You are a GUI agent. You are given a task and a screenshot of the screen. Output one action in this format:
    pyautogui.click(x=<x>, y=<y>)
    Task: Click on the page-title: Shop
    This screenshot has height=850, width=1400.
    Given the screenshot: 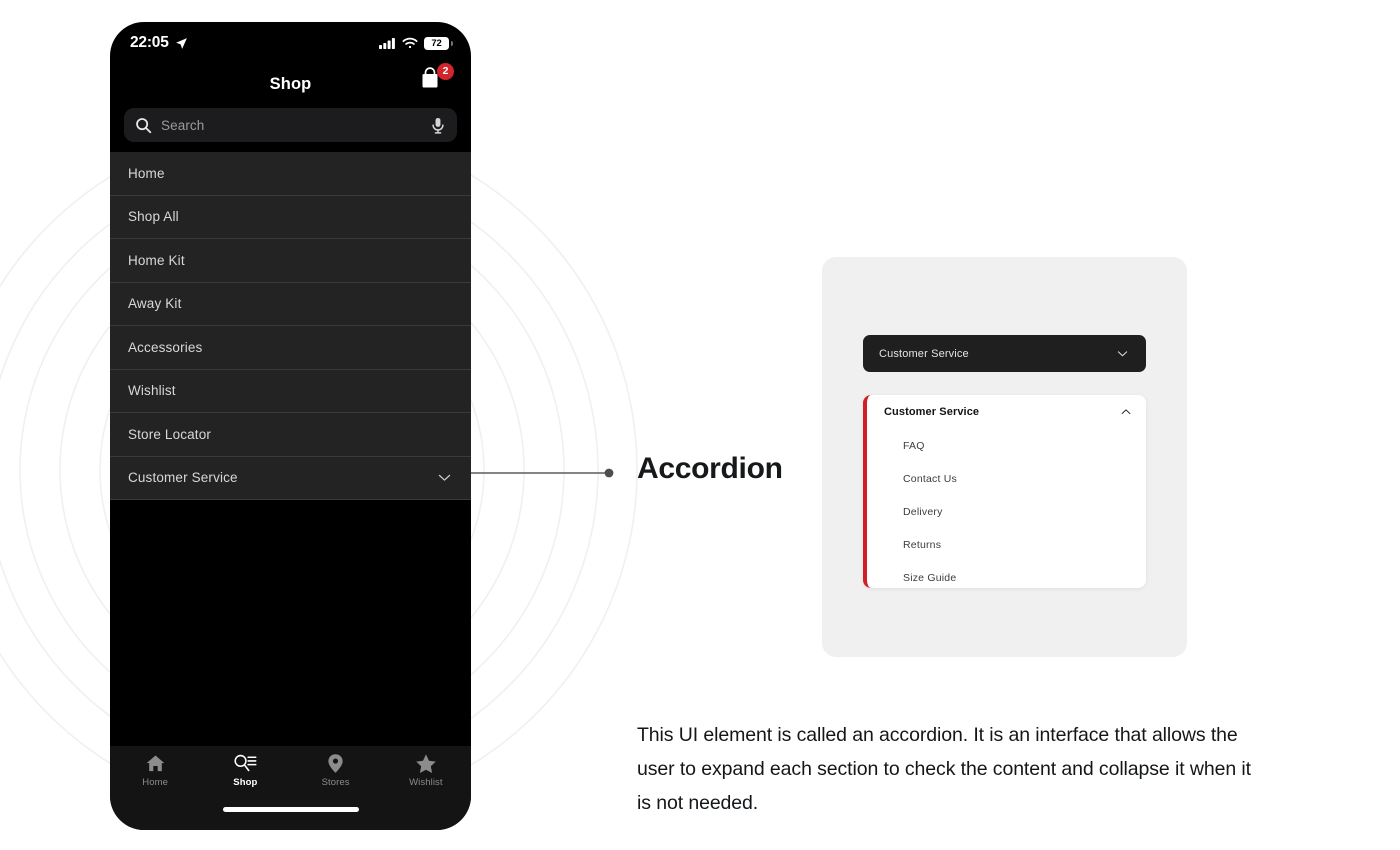 What is the action you would take?
    pyautogui.click(x=290, y=83)
    